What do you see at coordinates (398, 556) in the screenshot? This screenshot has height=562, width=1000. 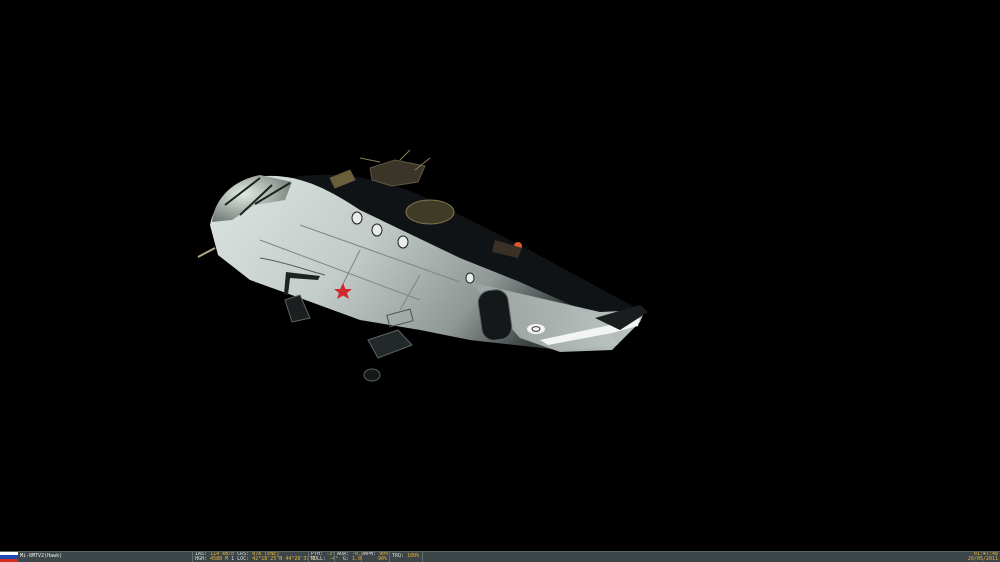 I see `trq-label: TRQ:` at bounding box center [398, 556].